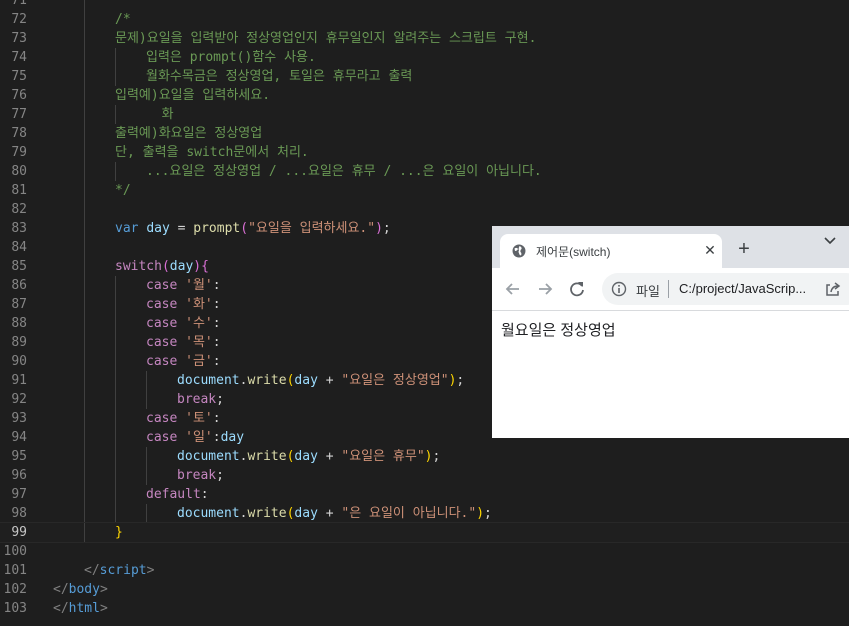 The width and height of the screenshot is (849, 626). I want to click on site-info-label: 파일, so click(648, 290).